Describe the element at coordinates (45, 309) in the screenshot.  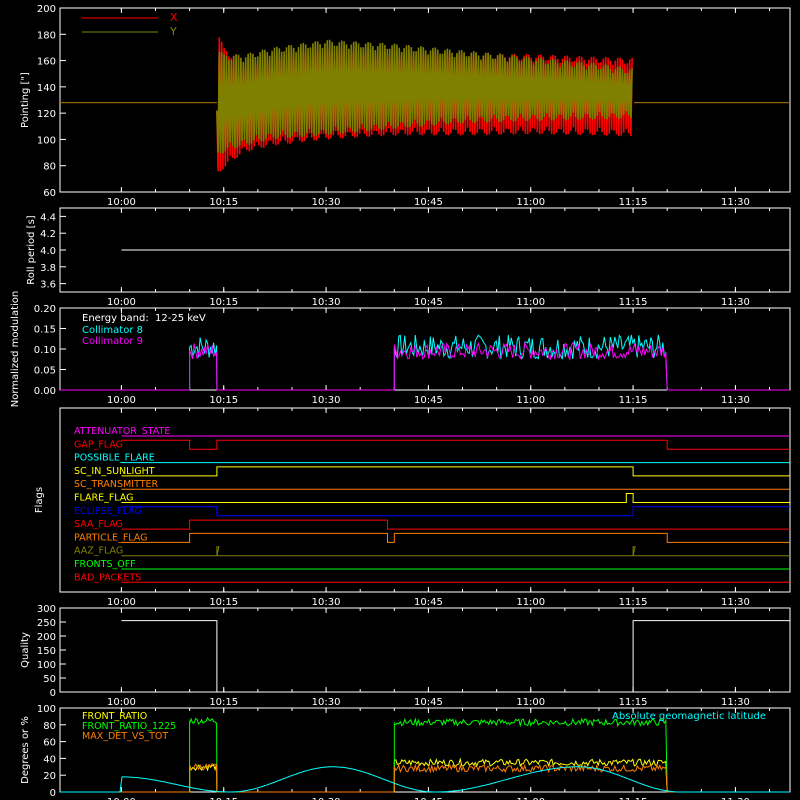
I see `y-tick-label: 0.20` at that location.